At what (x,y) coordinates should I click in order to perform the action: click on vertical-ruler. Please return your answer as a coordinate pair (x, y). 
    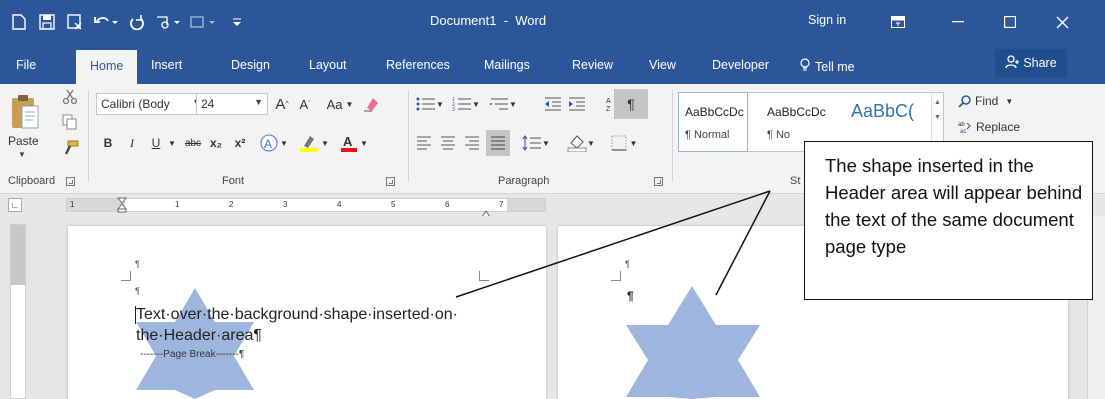
    Looking at the image, I should click on (18, 311).